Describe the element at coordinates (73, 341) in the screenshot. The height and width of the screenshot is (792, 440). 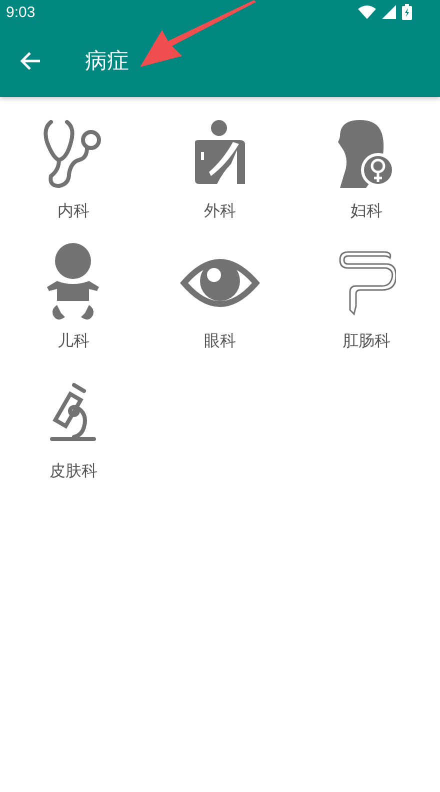
I see `department-label: 儿科` at that location.